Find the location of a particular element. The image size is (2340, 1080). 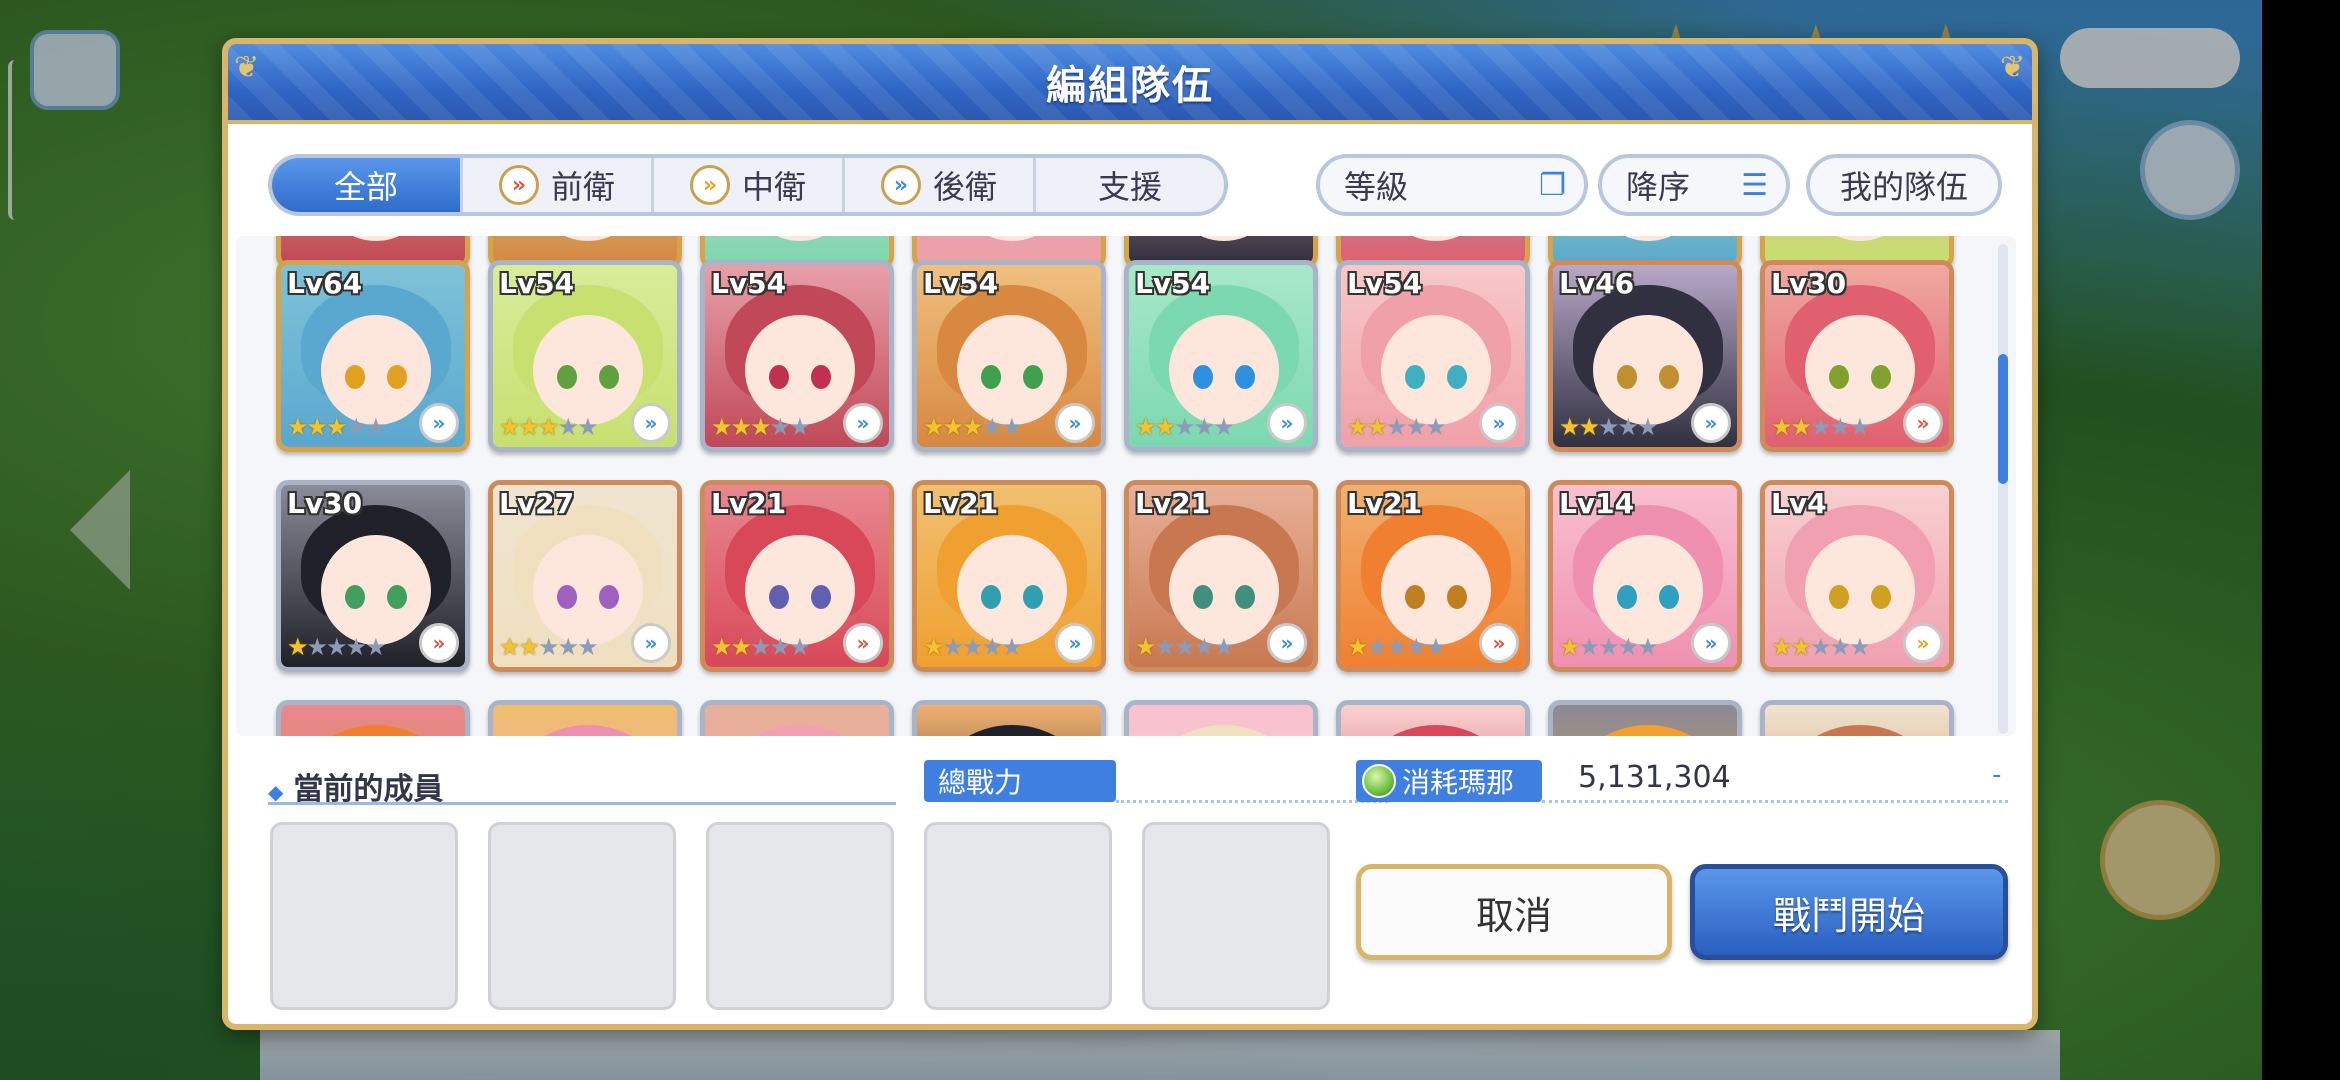

grid-scrollbar is located at coordinates (2003, 489).